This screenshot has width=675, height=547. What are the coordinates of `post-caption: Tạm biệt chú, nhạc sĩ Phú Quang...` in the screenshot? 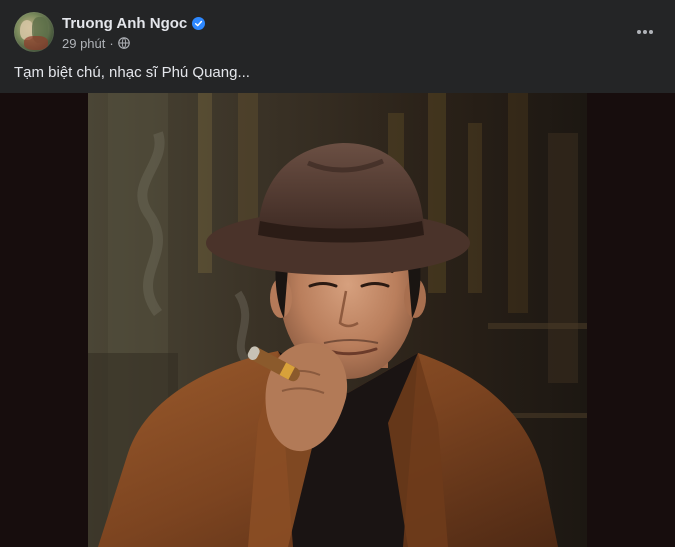 It's located at (132, 72).